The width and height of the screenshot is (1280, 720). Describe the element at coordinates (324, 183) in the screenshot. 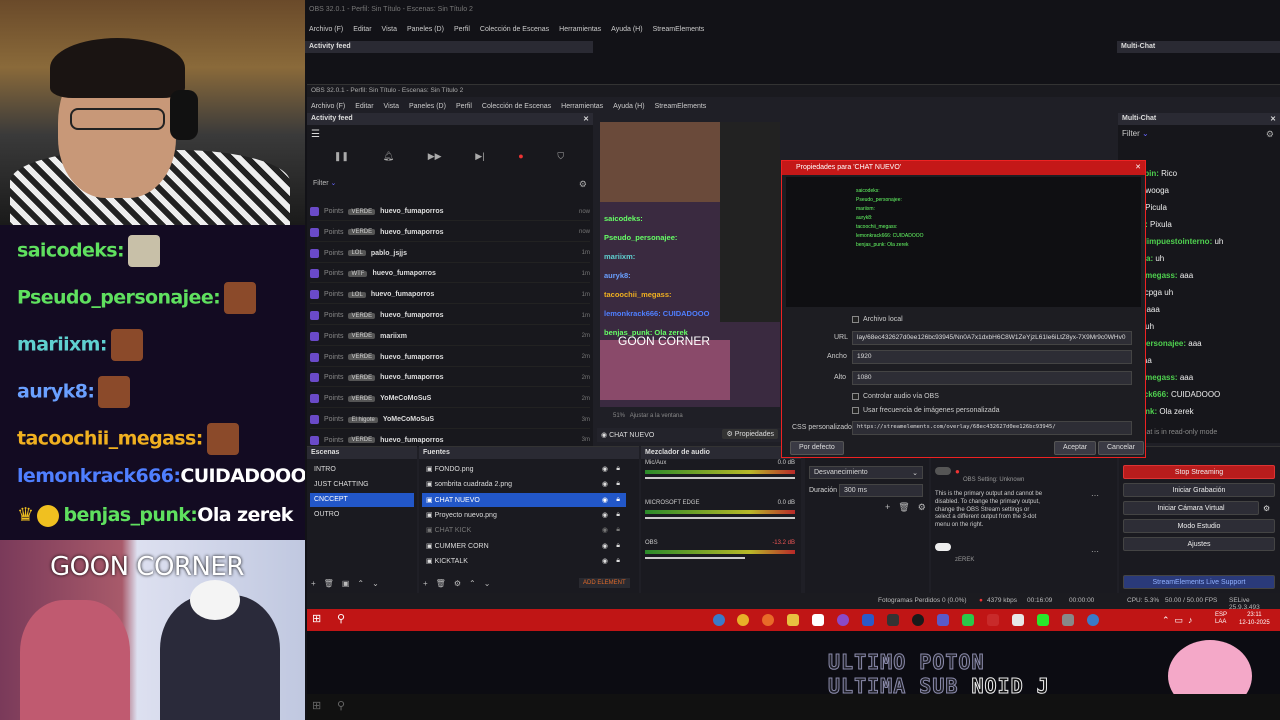

I see `activity-filter: Filter ⌄` at that location.